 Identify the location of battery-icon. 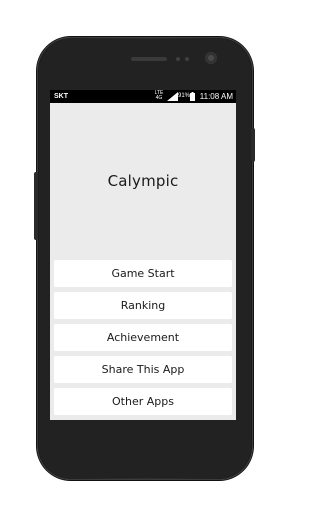
(192, 96).